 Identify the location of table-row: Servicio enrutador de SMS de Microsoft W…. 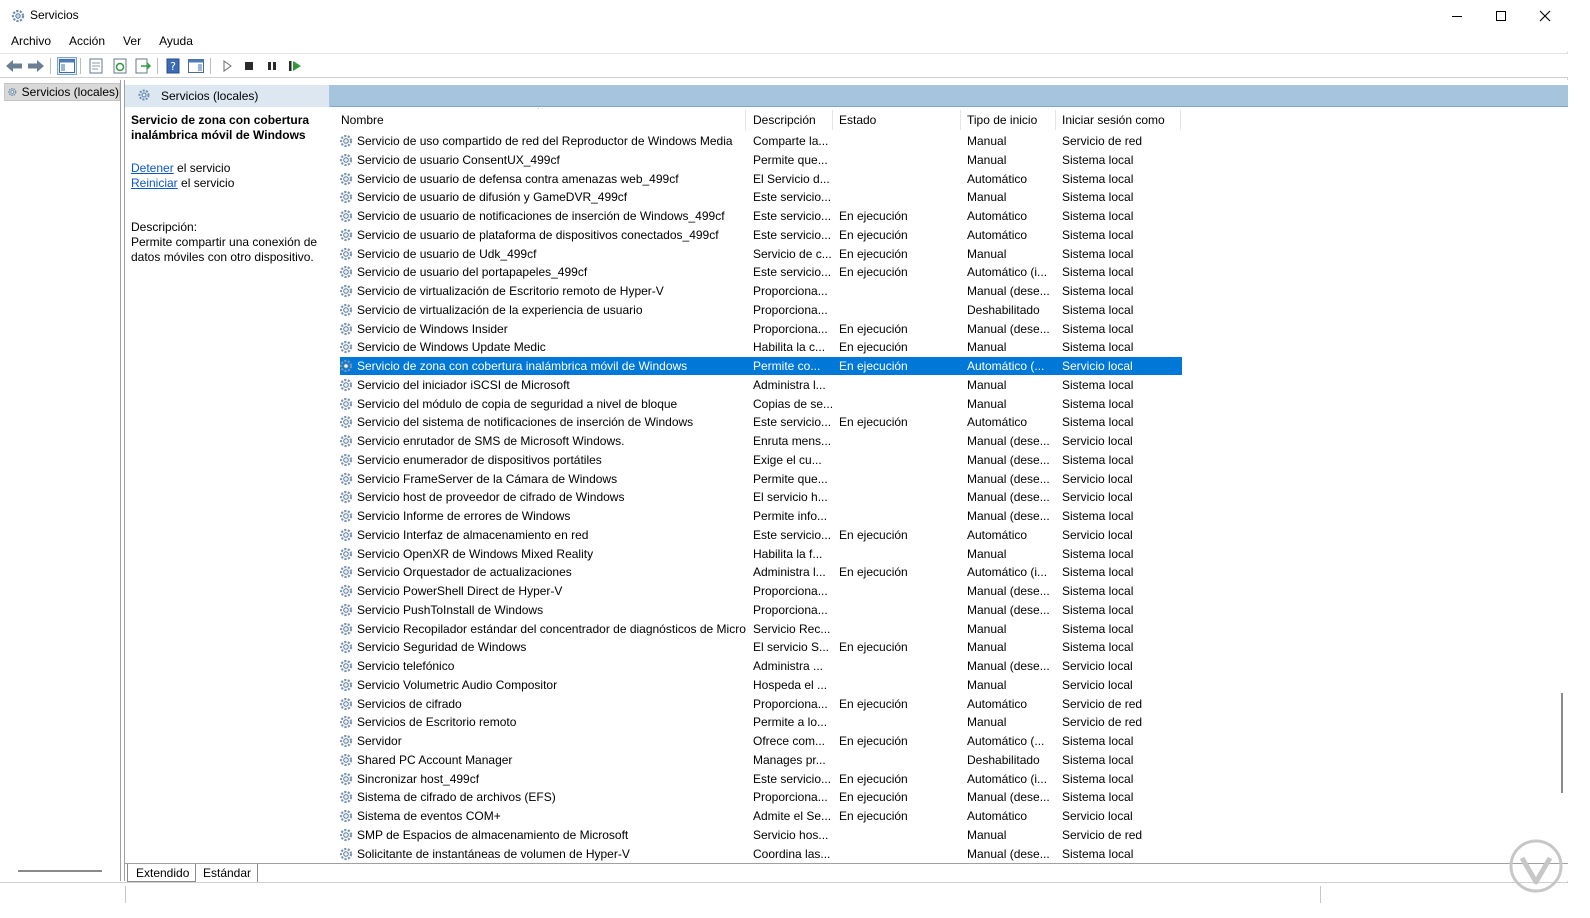
(761, 441).